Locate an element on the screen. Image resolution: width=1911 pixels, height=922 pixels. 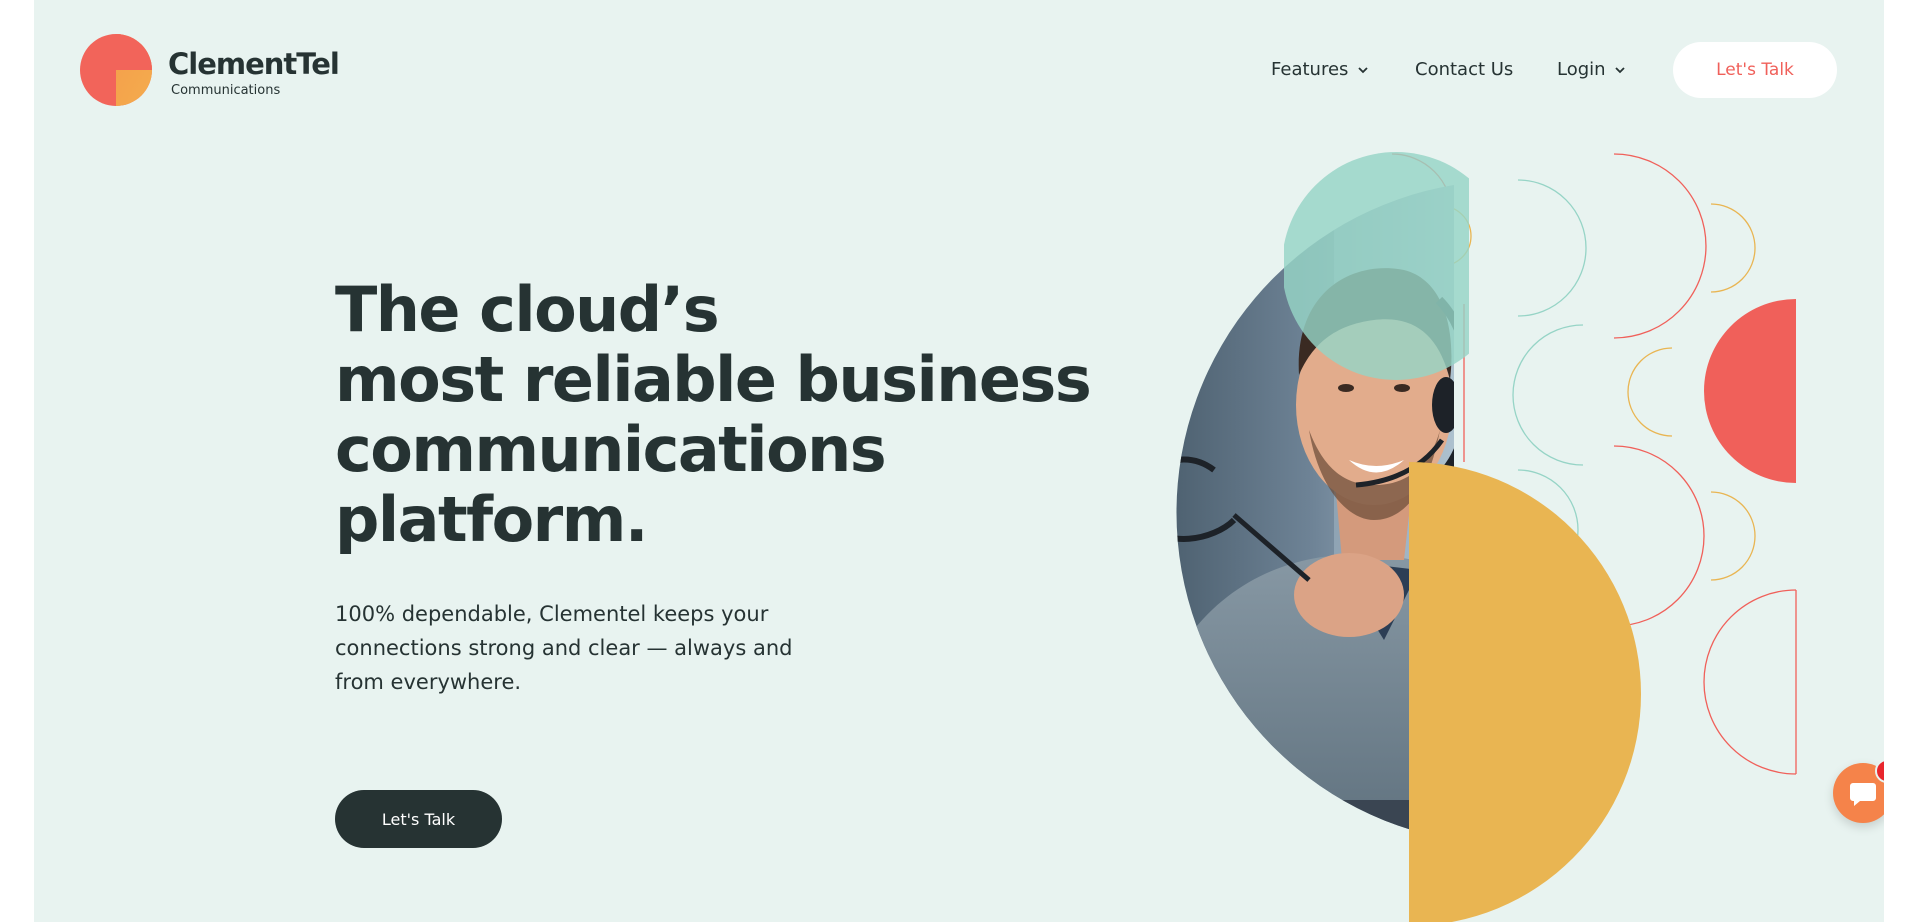
nav-item-label: Features is located at coordinates (1310, 69).